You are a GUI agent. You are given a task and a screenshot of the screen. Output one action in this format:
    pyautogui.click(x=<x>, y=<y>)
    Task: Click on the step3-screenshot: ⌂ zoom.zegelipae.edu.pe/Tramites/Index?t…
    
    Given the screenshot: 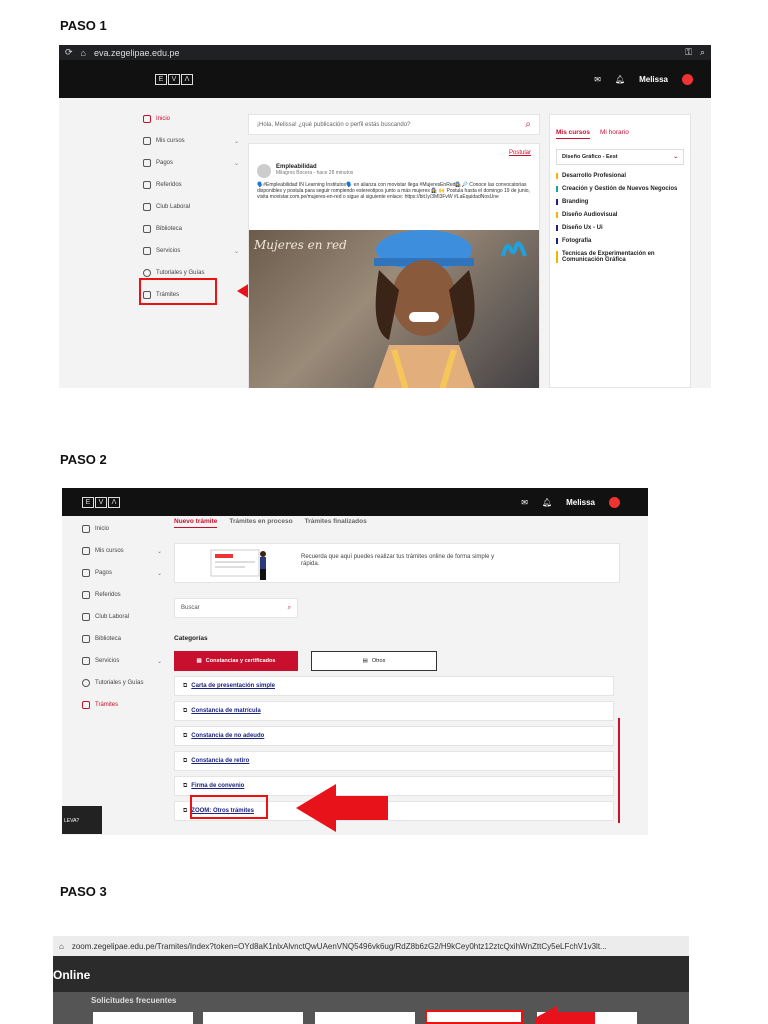 What is the action you would take?
    pyautogui.click(x=371, y=980)
    